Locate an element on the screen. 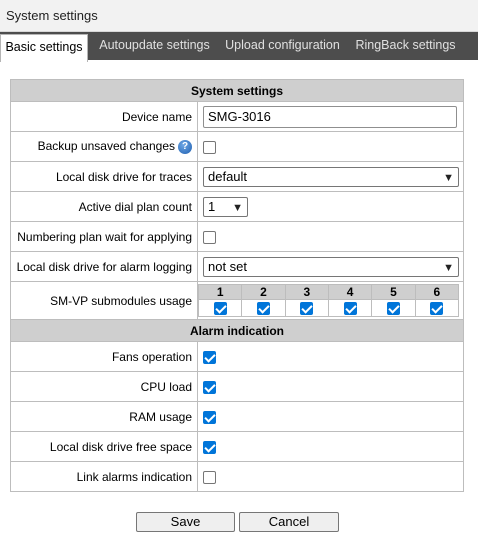 The height and width of the screenshot is (541, 478). table-row: RAM usage is located at coordinates (237, 416).